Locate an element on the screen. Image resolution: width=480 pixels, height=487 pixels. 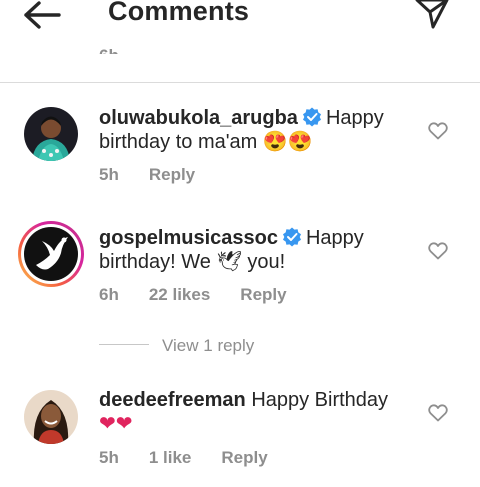
send-icon is located at coordinates (432, 15).